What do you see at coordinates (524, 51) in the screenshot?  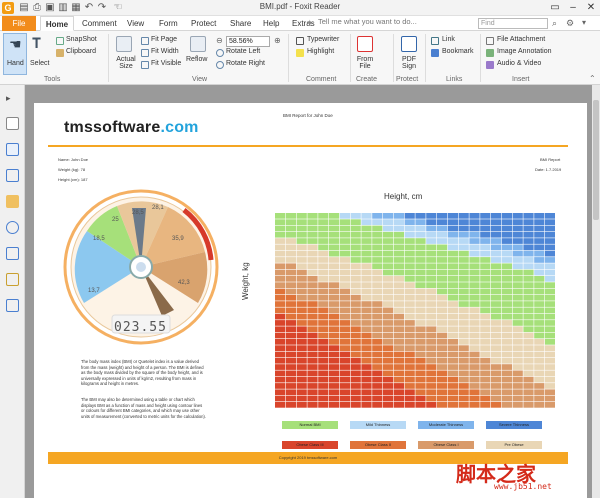 I see `image-annotation-button: Image Annotation` at bounding box center [524, 51].